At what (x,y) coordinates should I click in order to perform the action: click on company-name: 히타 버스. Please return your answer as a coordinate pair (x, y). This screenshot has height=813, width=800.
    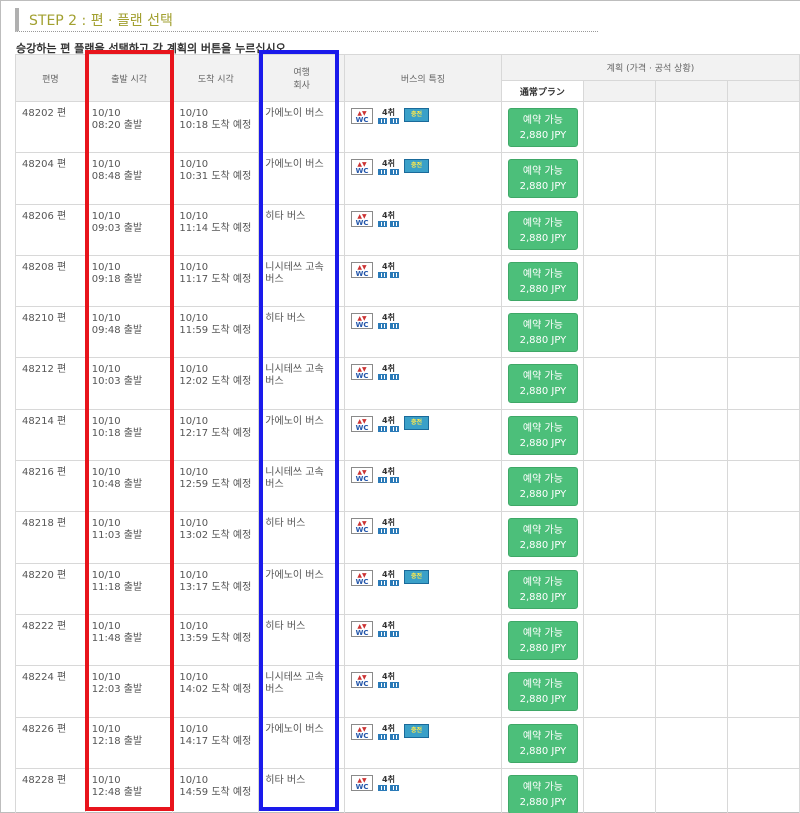
    Looking at the image, I should click on (285, 780).